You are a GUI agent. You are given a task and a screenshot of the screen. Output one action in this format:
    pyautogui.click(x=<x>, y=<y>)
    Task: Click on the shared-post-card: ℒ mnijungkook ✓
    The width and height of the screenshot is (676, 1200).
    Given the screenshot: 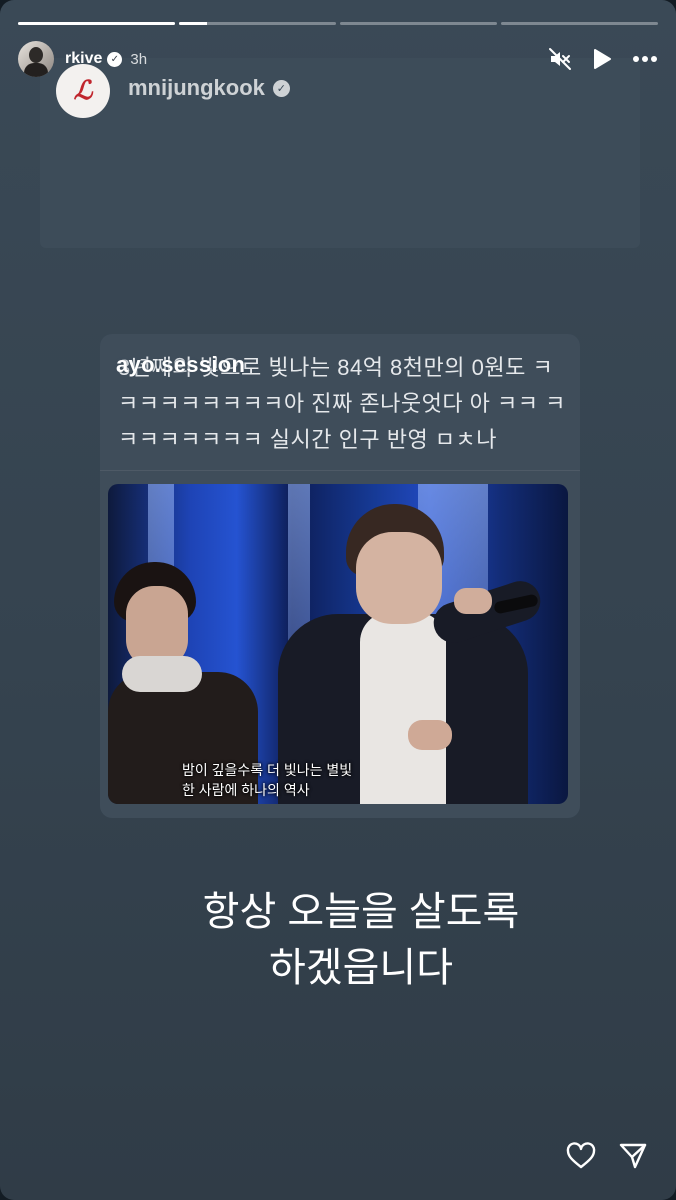 What is the action you would take?
    pyautogui.click(x=340, y=153)
    